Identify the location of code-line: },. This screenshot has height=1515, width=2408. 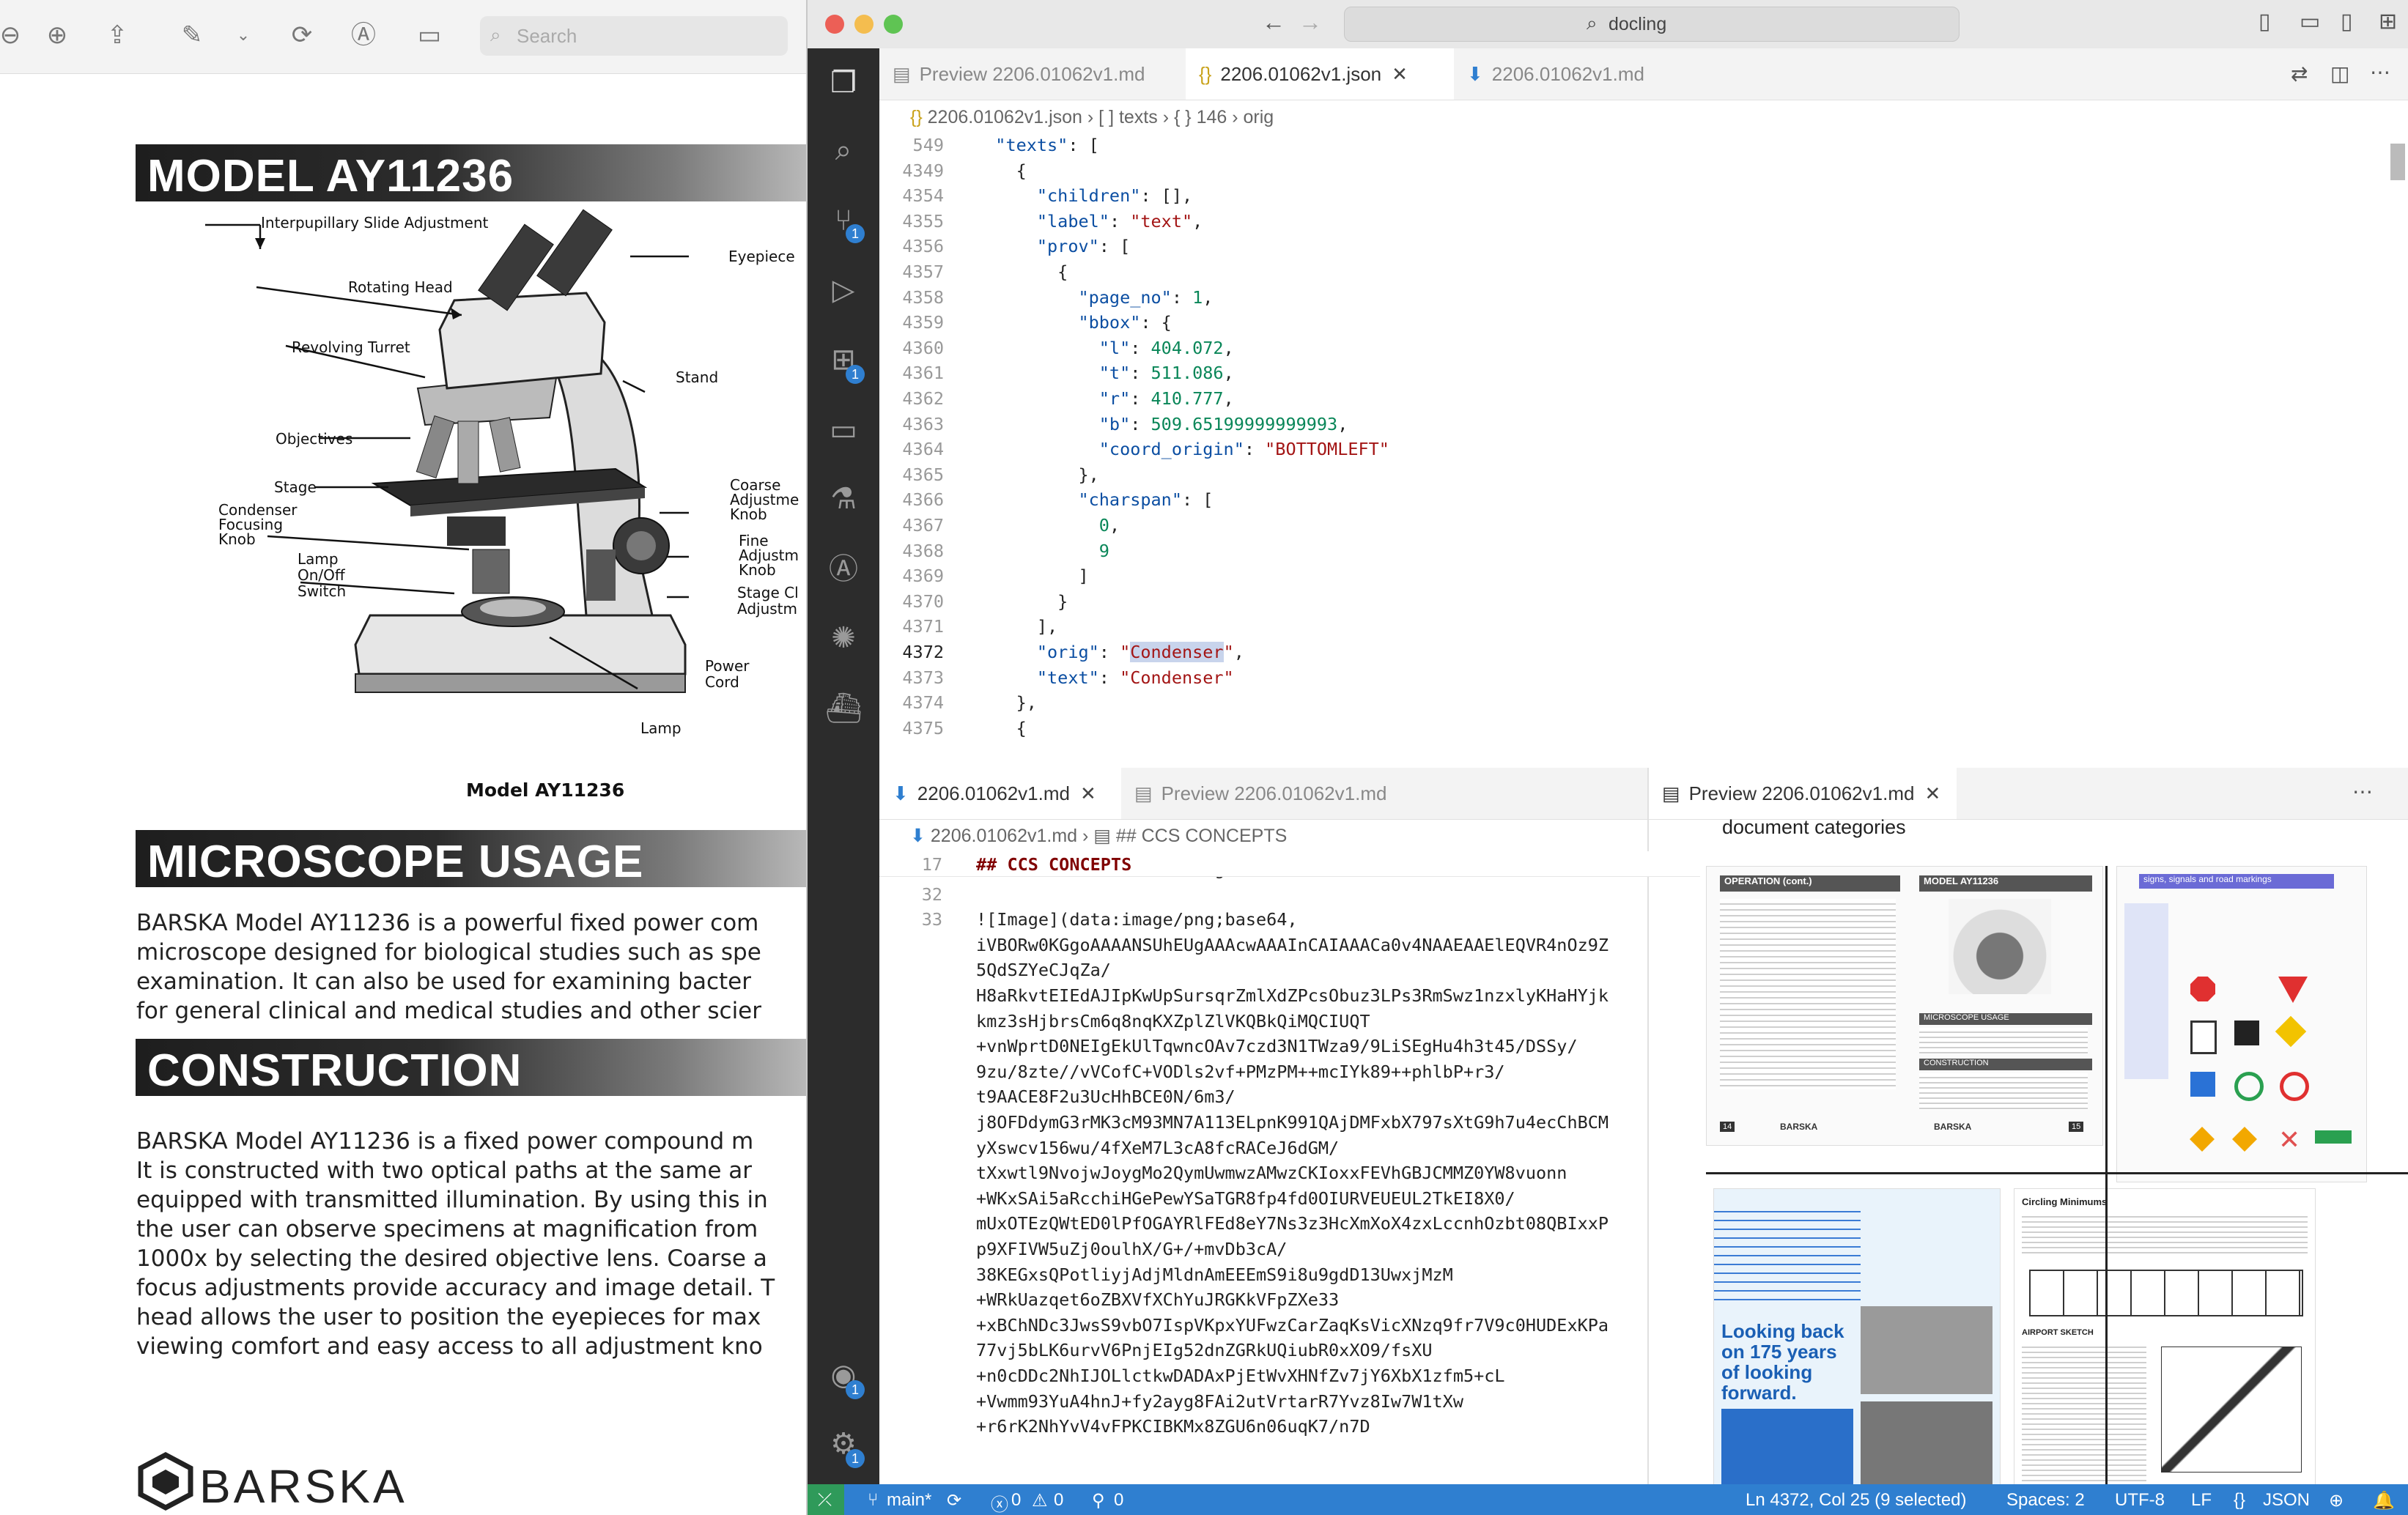
(1006, 703).